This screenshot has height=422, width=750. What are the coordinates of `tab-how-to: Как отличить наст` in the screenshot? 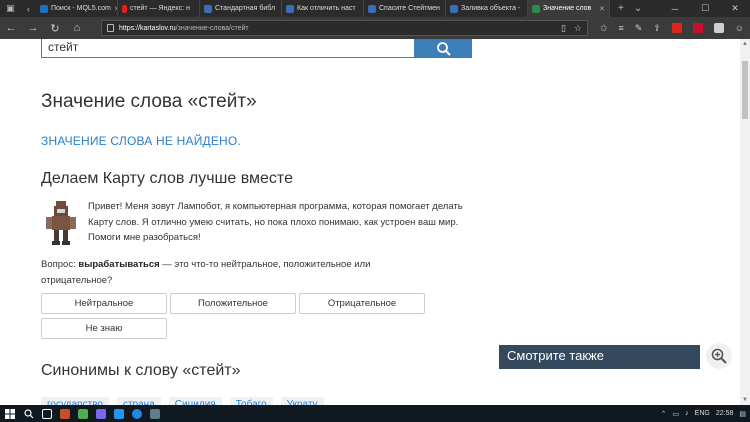 It's located at (323, 8).